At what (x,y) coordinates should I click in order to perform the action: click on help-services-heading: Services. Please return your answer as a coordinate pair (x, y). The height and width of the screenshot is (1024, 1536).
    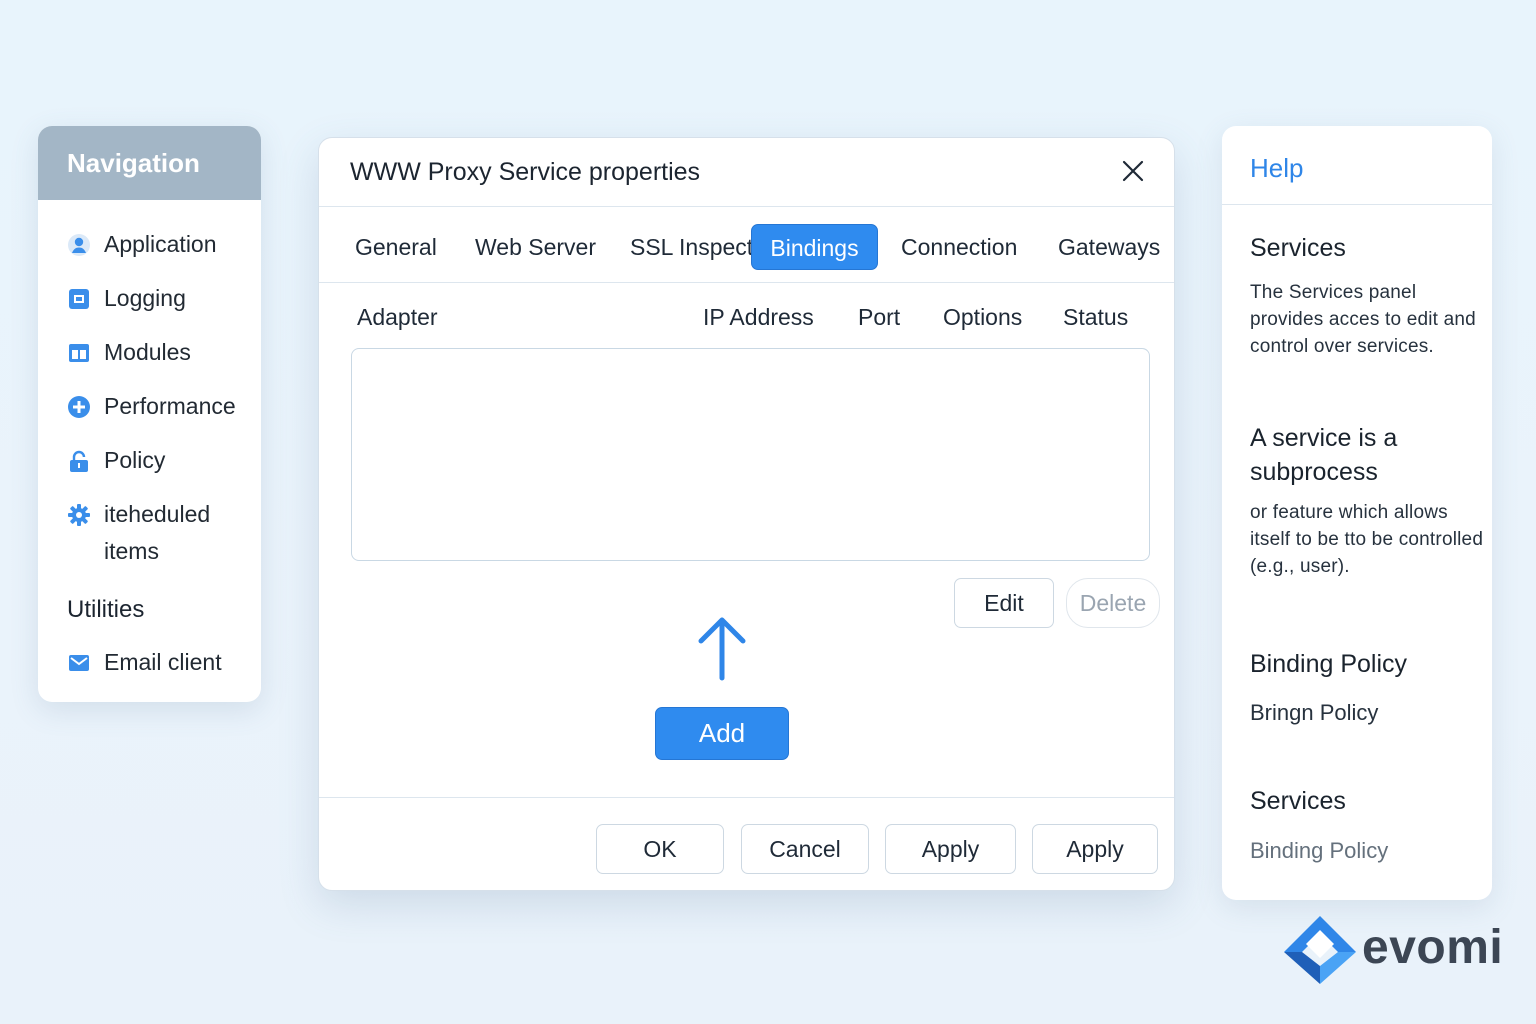
    Looking at the image, I should click on (1298, 248).